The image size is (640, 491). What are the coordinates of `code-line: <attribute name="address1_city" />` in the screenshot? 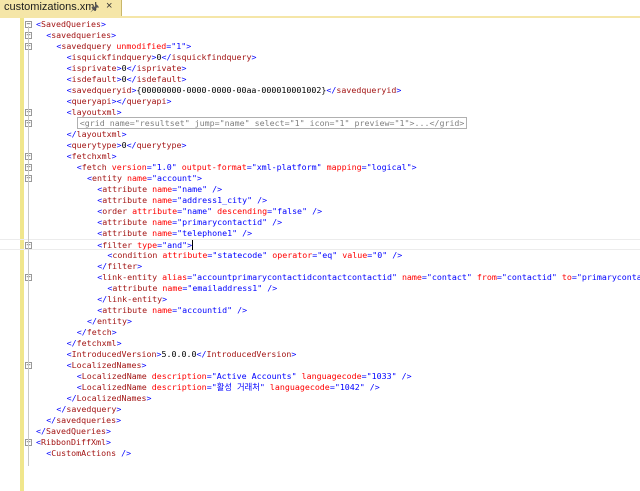 It's located at (320, 200).